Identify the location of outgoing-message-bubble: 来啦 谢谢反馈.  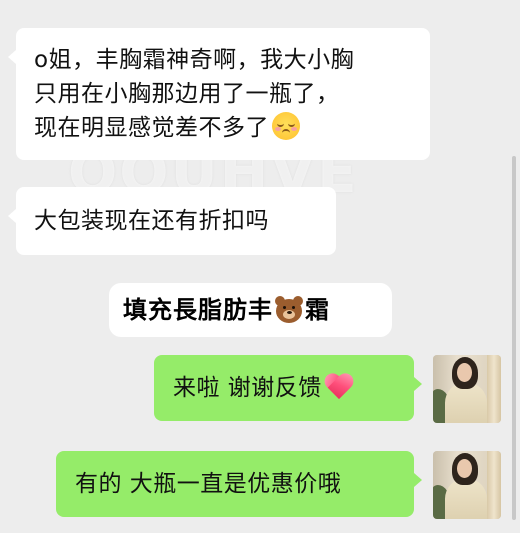
(288, 388).